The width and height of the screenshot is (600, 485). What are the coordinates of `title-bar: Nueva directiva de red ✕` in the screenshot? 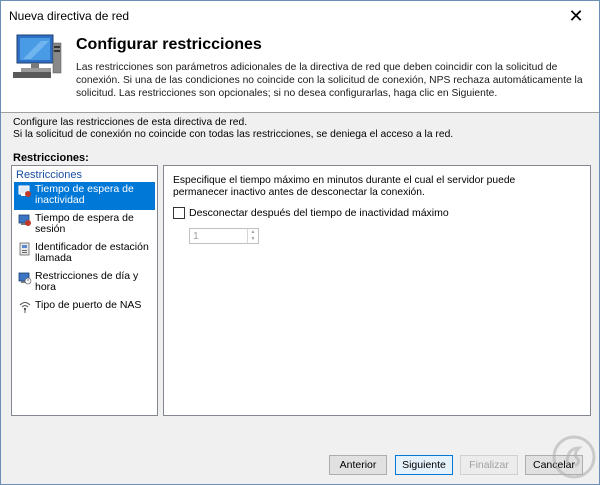 It's located at (300, 16).